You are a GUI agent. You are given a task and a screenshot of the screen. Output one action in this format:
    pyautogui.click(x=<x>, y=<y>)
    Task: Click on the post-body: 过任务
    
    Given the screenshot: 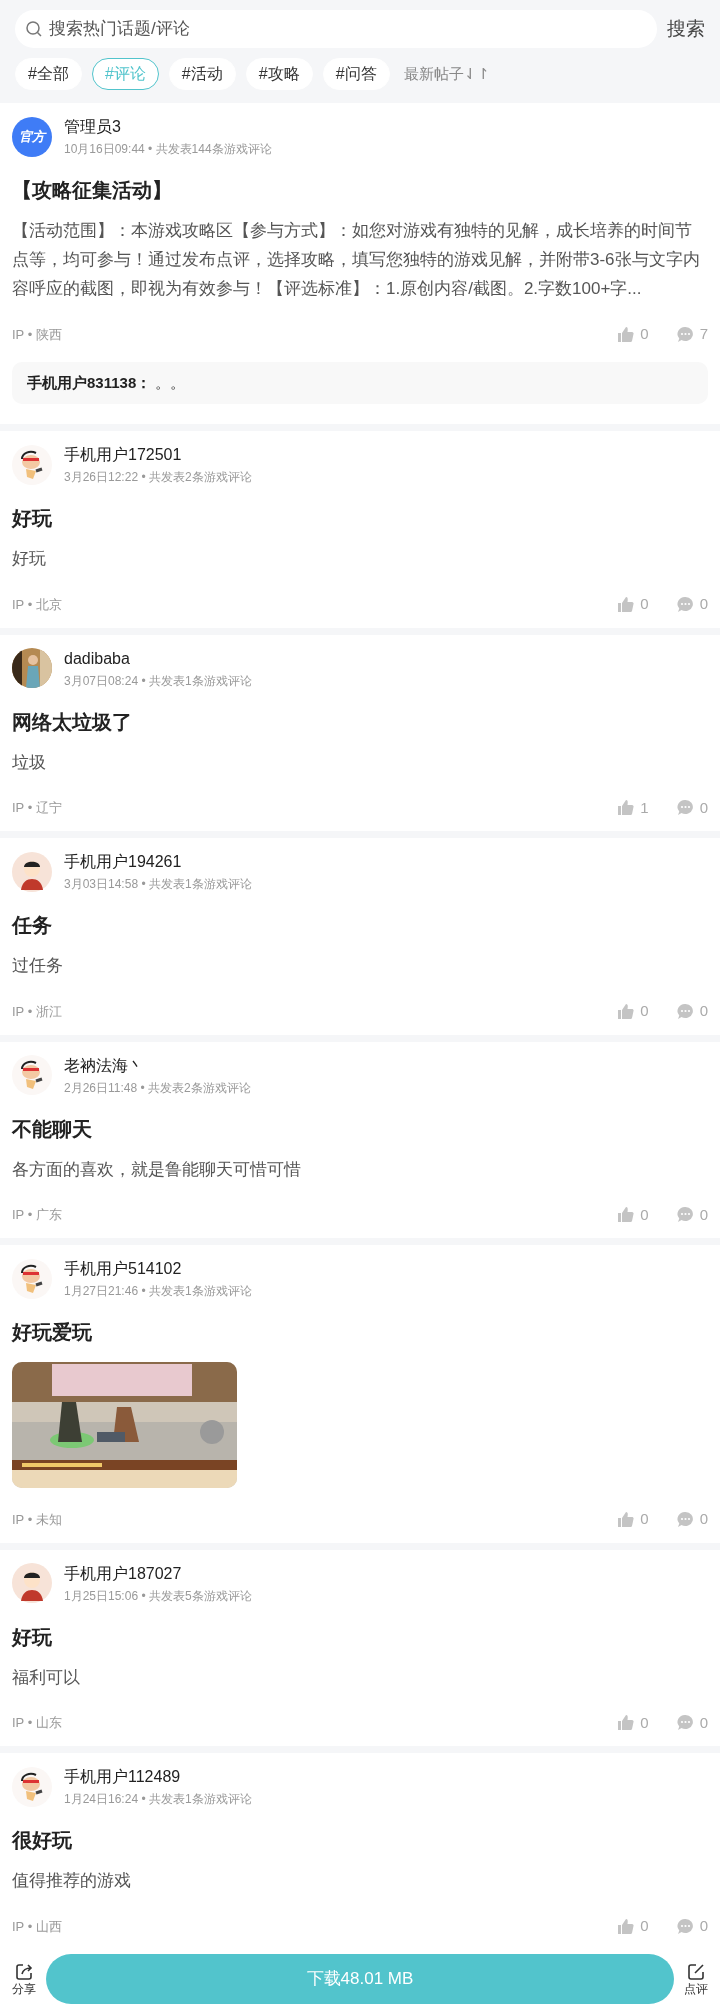 What is the action you would take?
    pyautogui.click(x=38, y=966)
    